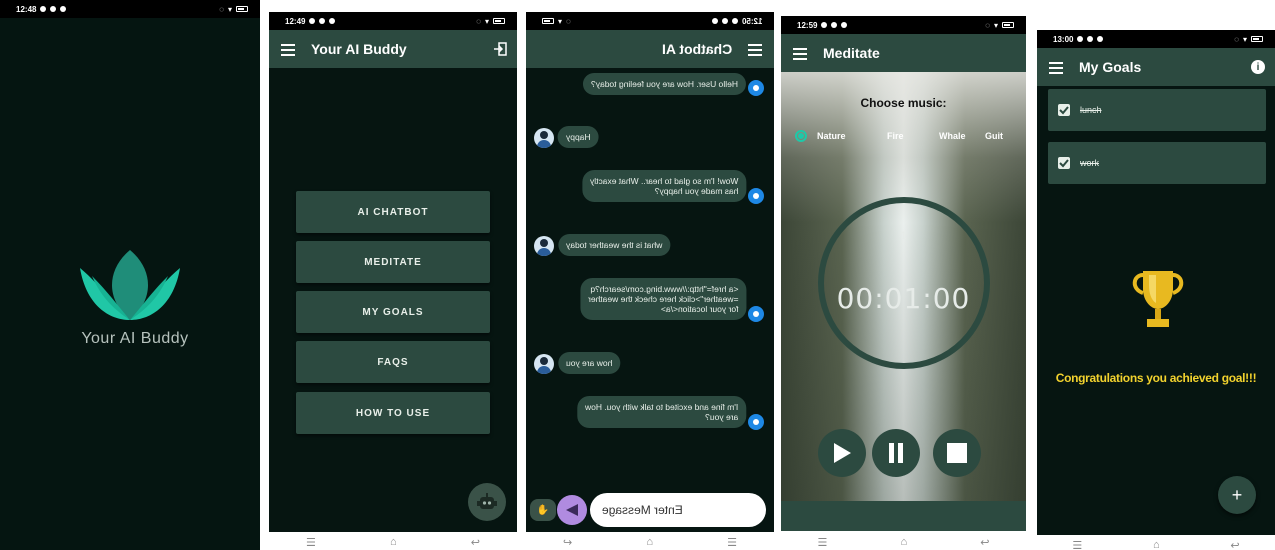 Image resolution: width=1275 pixels, height=550 pixels. Describe the element at coordinates (1157, 163) in the screenshot. I see `goal-item: work` at that location.